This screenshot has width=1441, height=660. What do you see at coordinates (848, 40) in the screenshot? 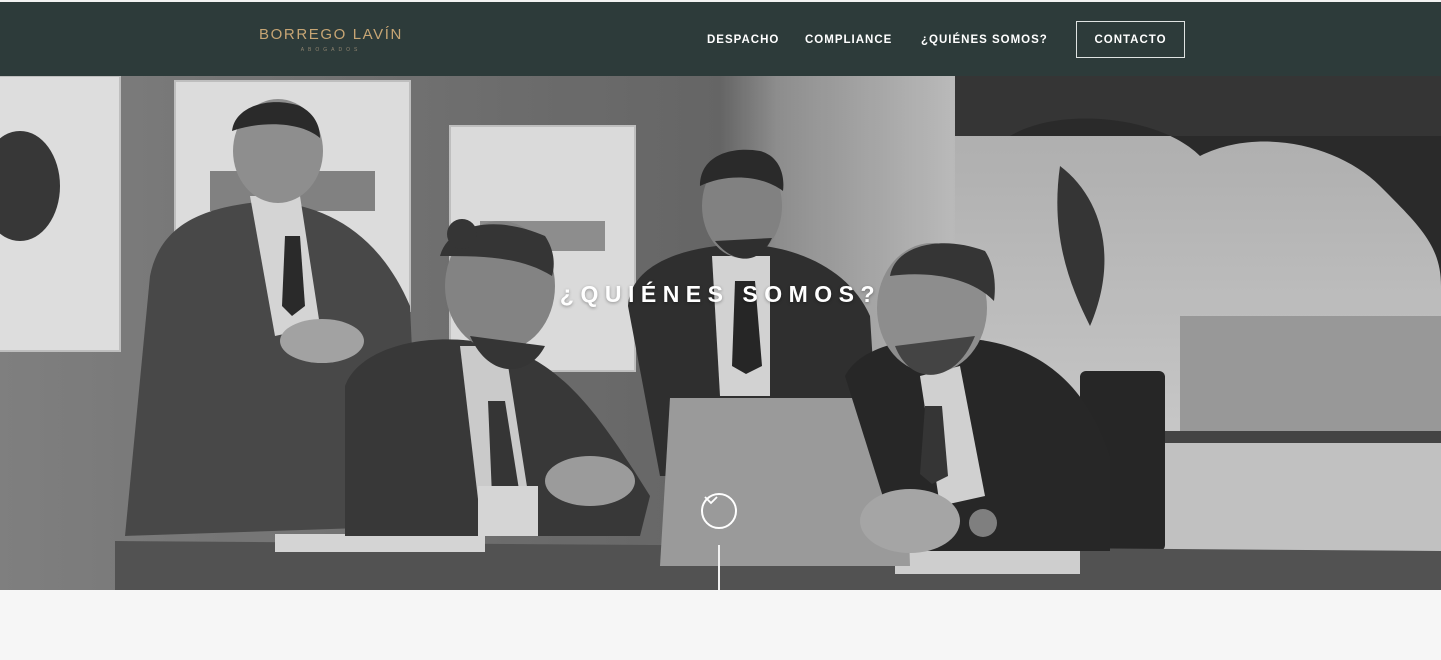
I see `nav-item-compliance: COMPLIANCE` at bounding box center [848, 40].